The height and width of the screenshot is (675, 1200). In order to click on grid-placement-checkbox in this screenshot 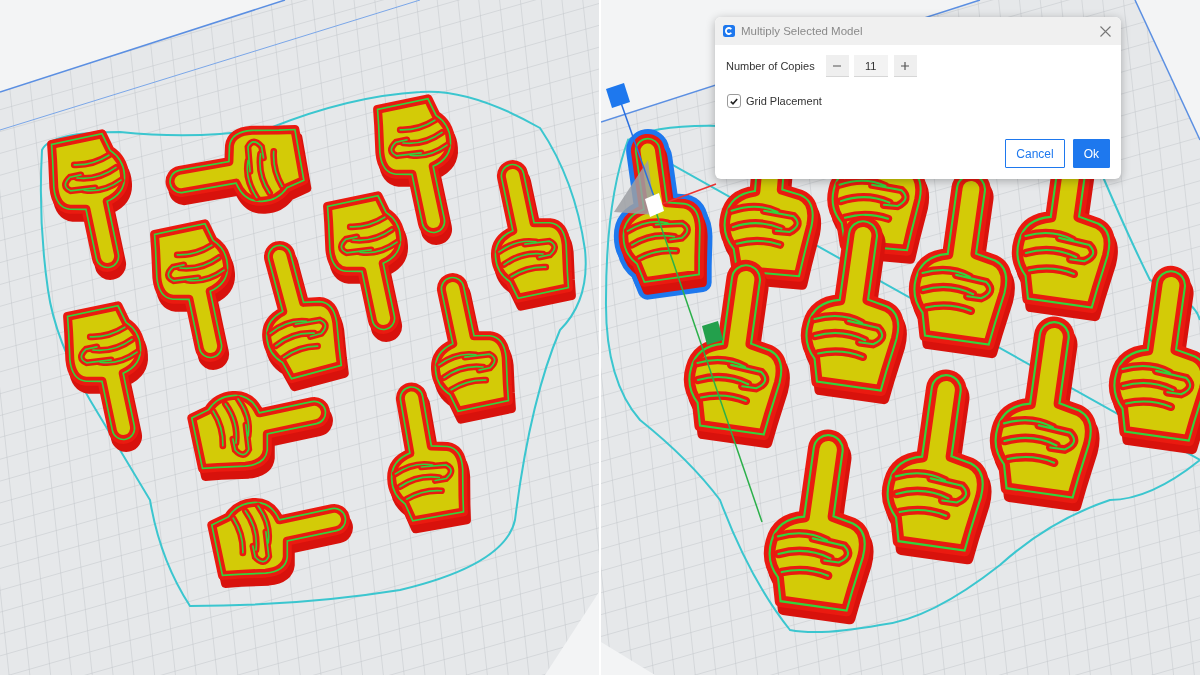, I will do `click(734, 101)`.